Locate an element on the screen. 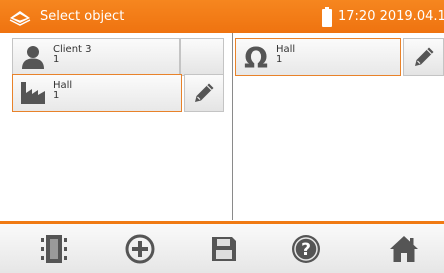 This screenshot has width=444, height=273. edit-button-right is located at coordinates (423, 57).